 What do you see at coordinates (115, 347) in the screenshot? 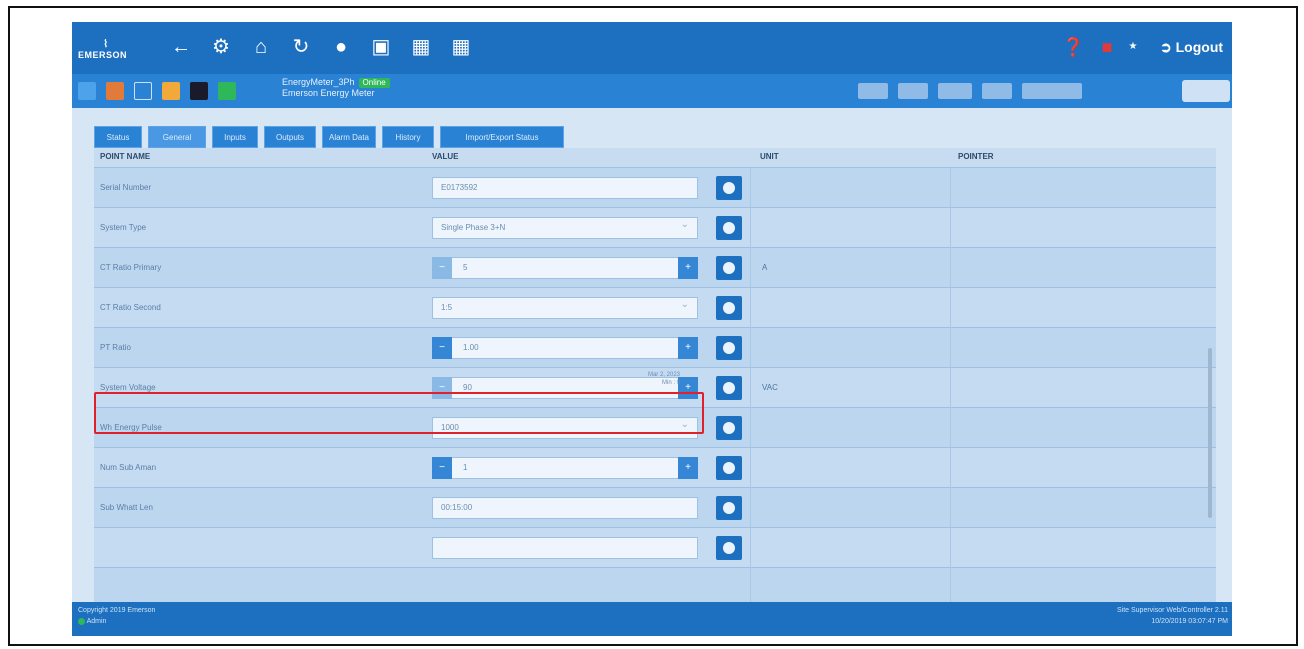
I see `point-name: PT Ratio` at bounding box center [115, 347].